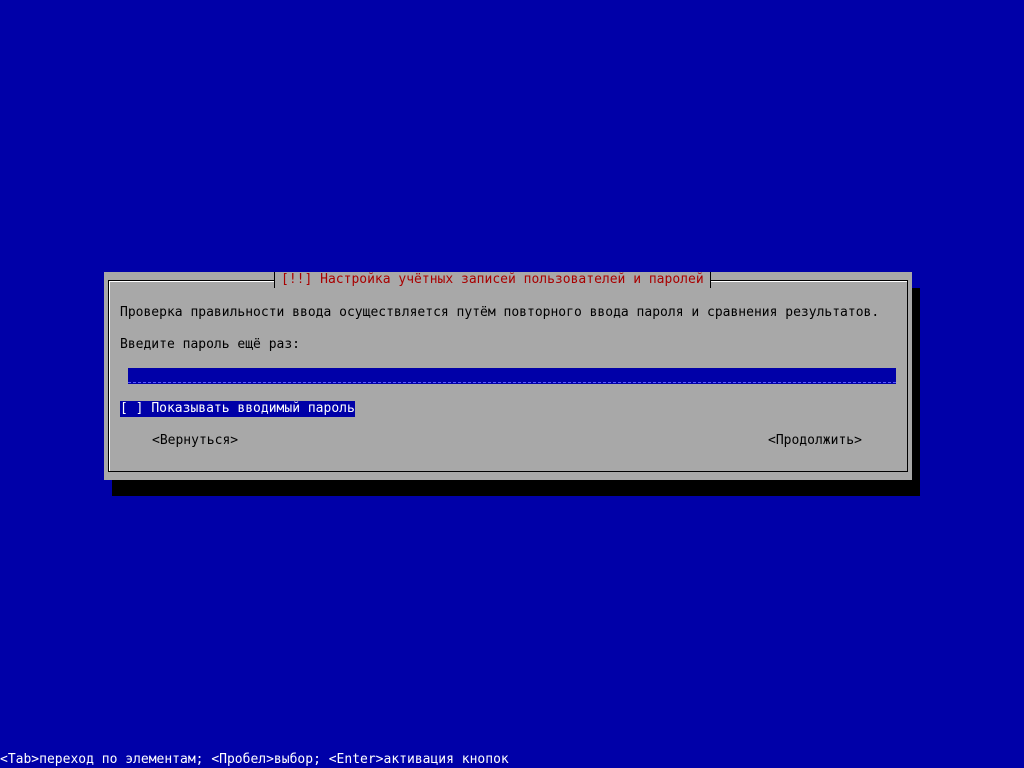  I want to click on password-confirm-input, so click(508, 376).